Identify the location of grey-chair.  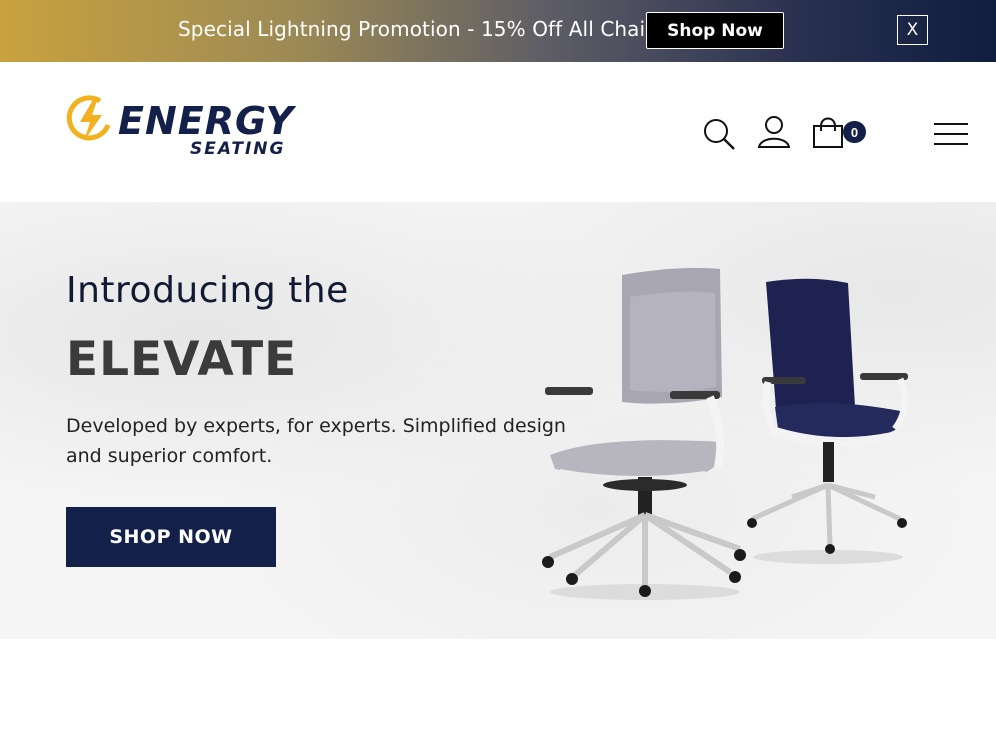
(644, 433).